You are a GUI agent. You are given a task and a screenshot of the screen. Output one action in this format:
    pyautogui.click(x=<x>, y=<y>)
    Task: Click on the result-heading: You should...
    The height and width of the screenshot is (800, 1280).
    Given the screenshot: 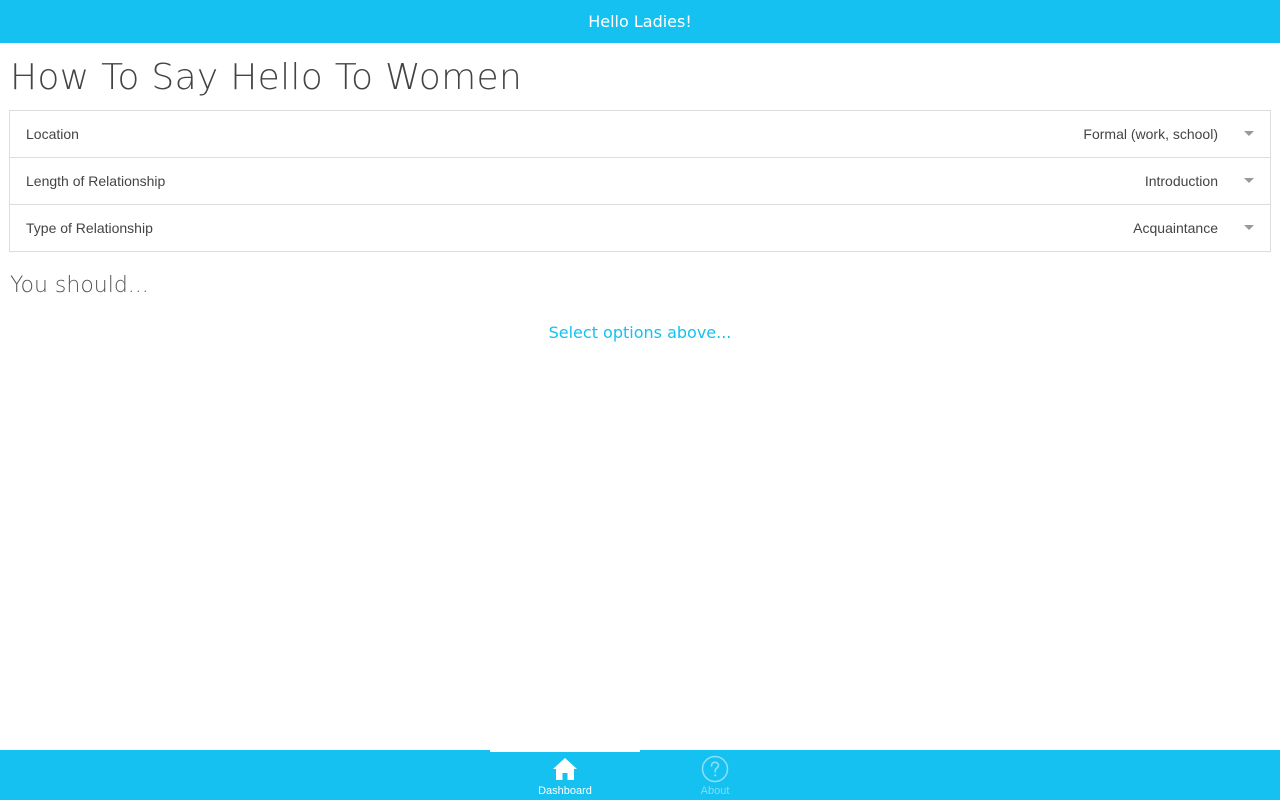 What is the action you would take?
    pyautogui.click(x=79, y=285)
    